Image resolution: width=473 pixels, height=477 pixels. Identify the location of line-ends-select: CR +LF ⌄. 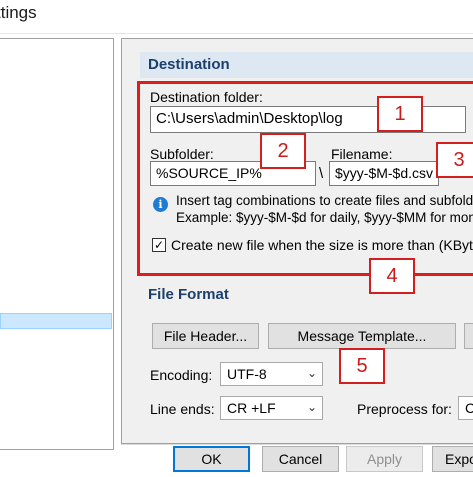
(271, 408).